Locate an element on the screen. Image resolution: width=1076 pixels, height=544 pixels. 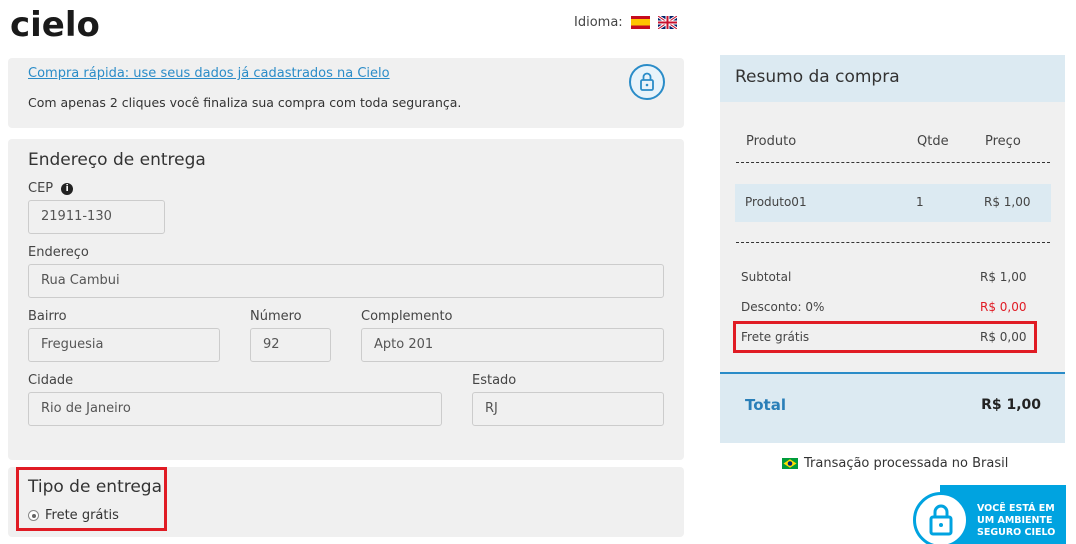
total-box: Total R$ 1,00 is located at coordinates (892, 407).